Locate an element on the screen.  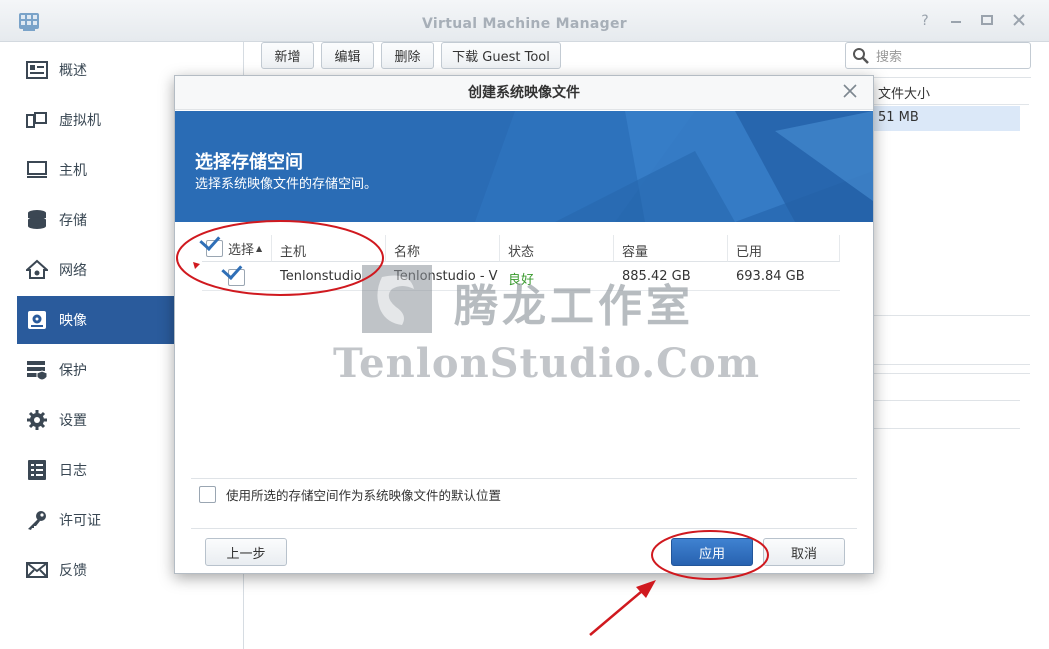
sort-asc-icon: ▲ is located at coordinates (259, 248).